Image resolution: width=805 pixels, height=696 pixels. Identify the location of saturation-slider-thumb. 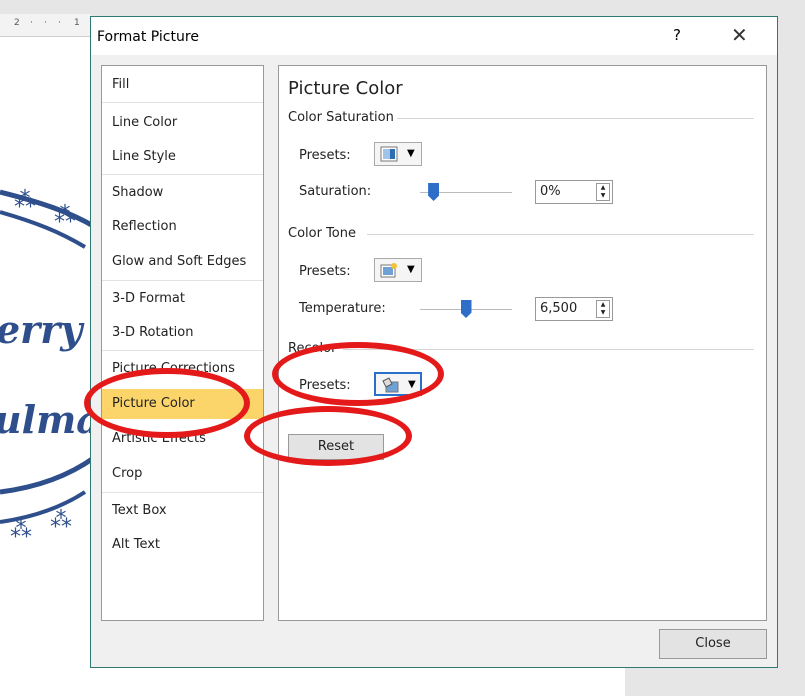
(434, 192).